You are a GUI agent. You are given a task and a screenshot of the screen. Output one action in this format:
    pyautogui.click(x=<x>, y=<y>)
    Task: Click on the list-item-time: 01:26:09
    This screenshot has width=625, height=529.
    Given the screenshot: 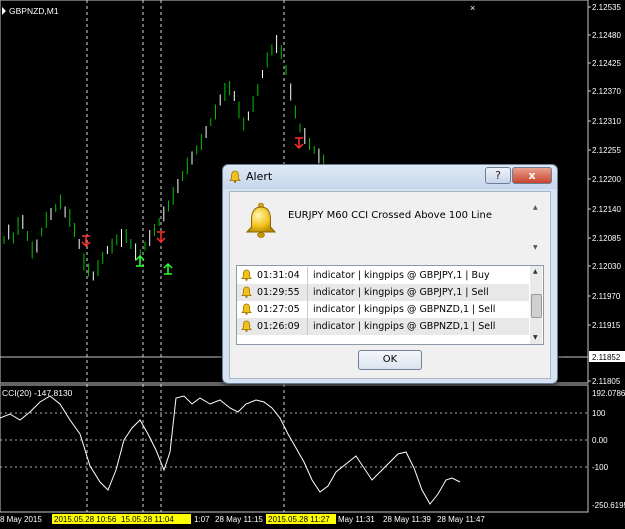 What is the action you would take?
    pyautogui.click(x=278, y=326)
    